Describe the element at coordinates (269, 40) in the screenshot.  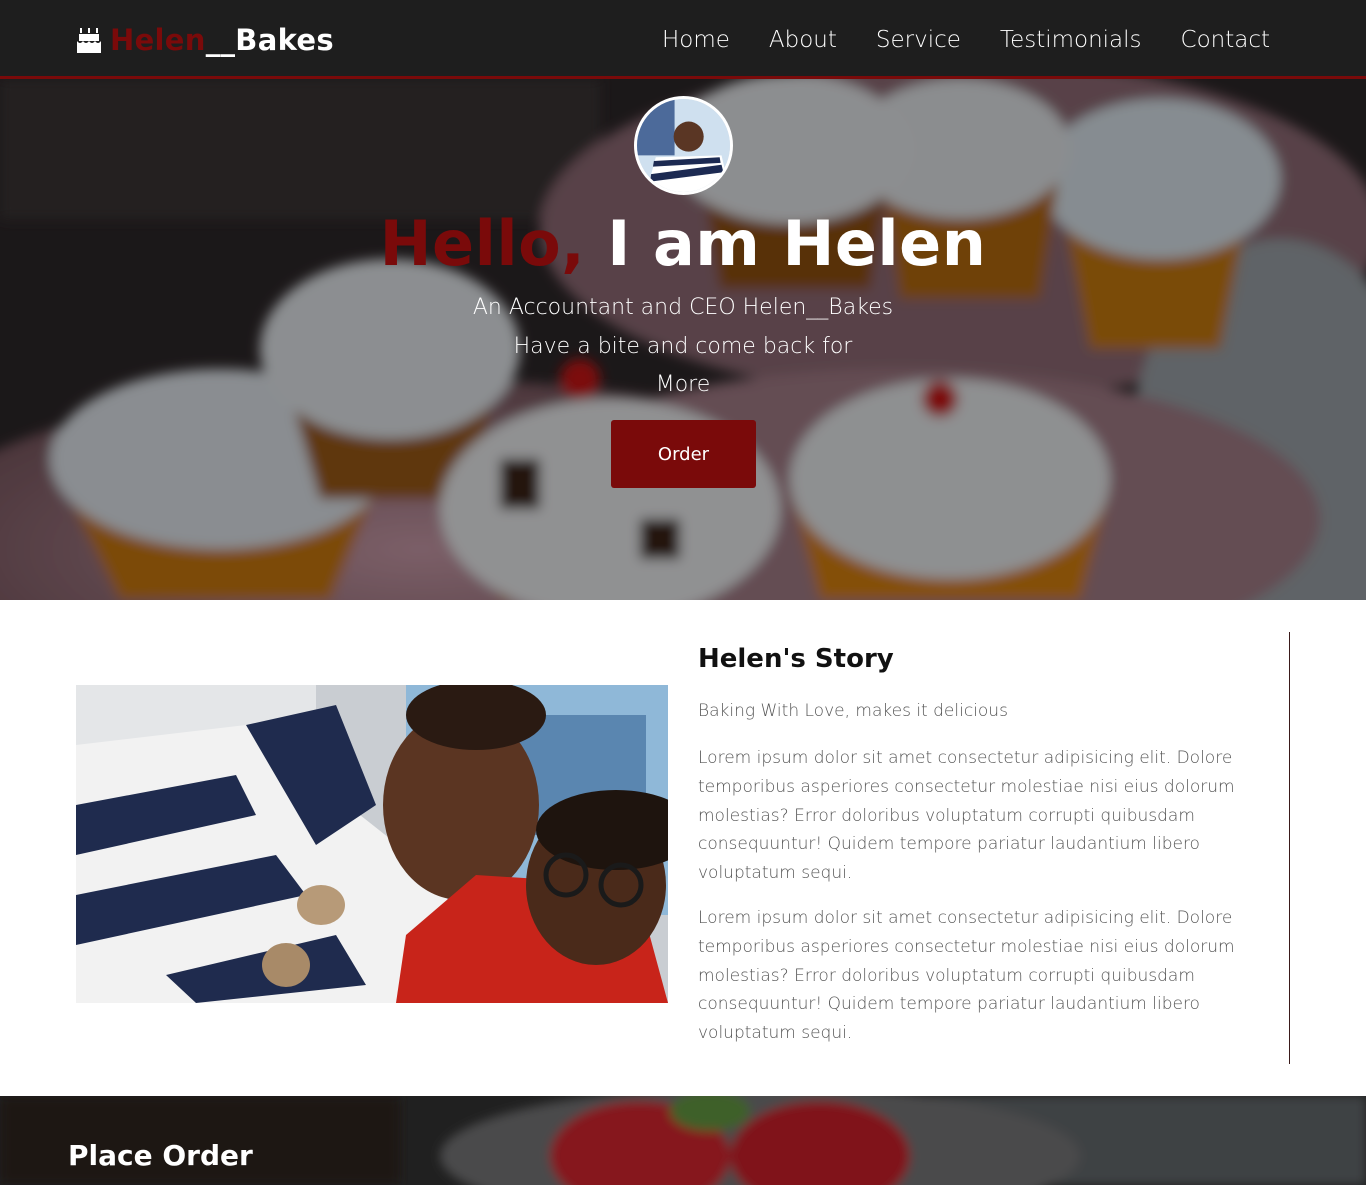
I see `brand-name-white: __Bakes` at that location.